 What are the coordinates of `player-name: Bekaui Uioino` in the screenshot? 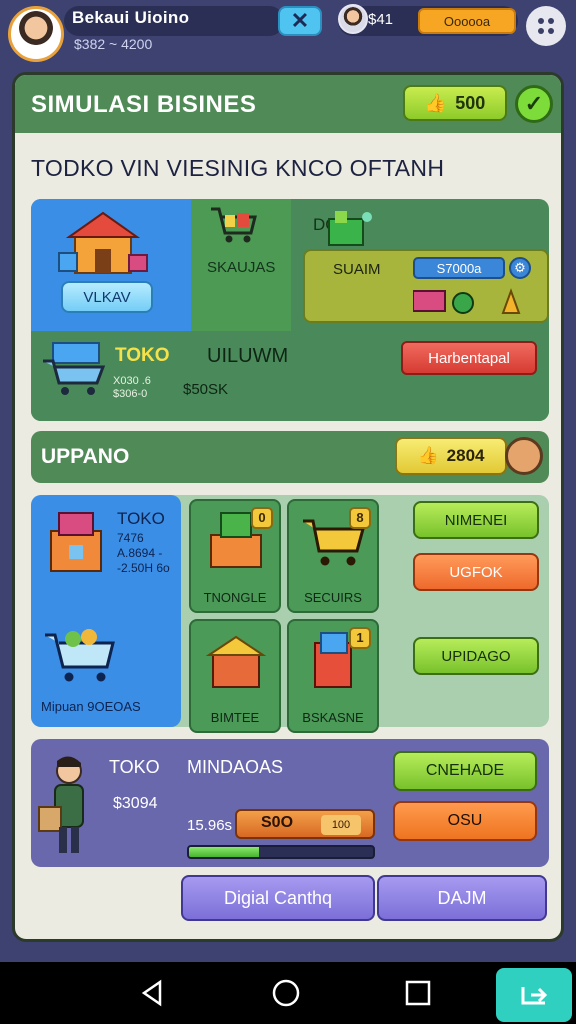 It's located at (131, 17).